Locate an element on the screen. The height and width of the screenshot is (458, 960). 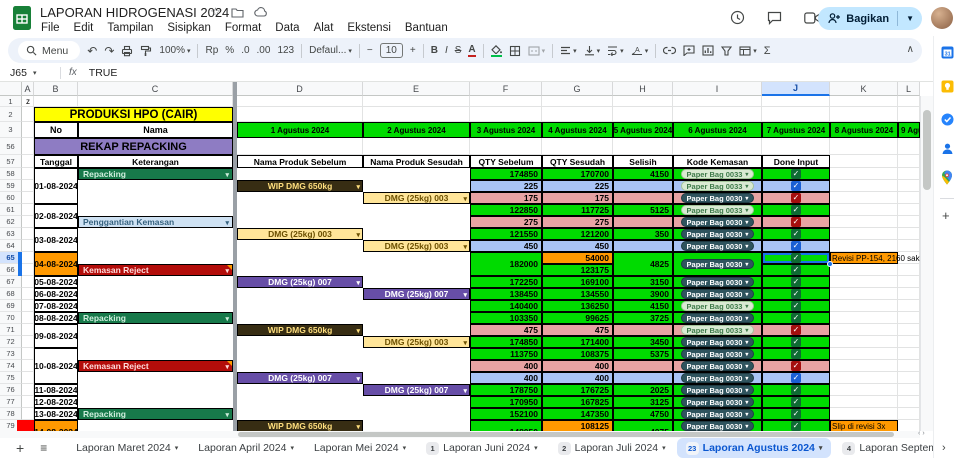
cell-qty-sesudah-62: 275 is located at coordinates (577, 222).